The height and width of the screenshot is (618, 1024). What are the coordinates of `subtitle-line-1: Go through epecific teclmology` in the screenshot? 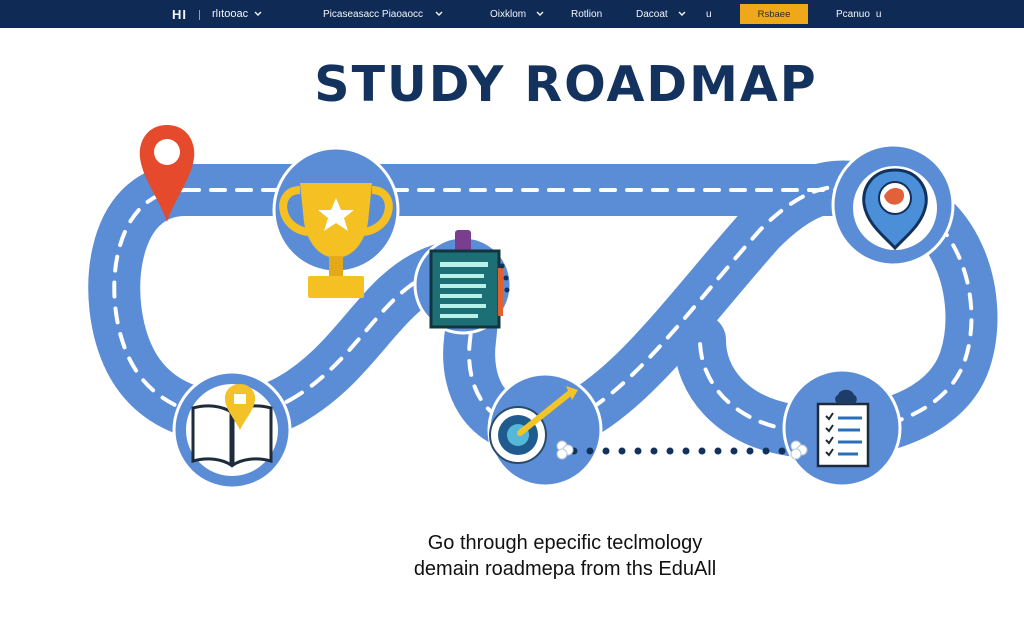 It's located at (565, 543).